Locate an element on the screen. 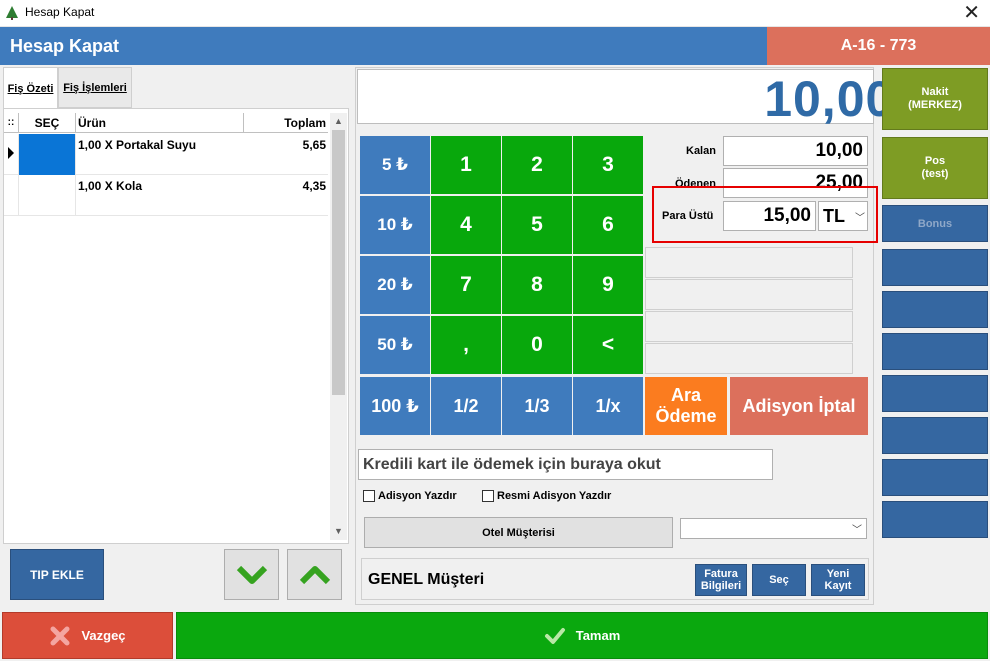 The width and height of the screenshot is (990, 661). tab-fis-islemleri: Fiş İşlemleri is located at coordinates (95, 87).